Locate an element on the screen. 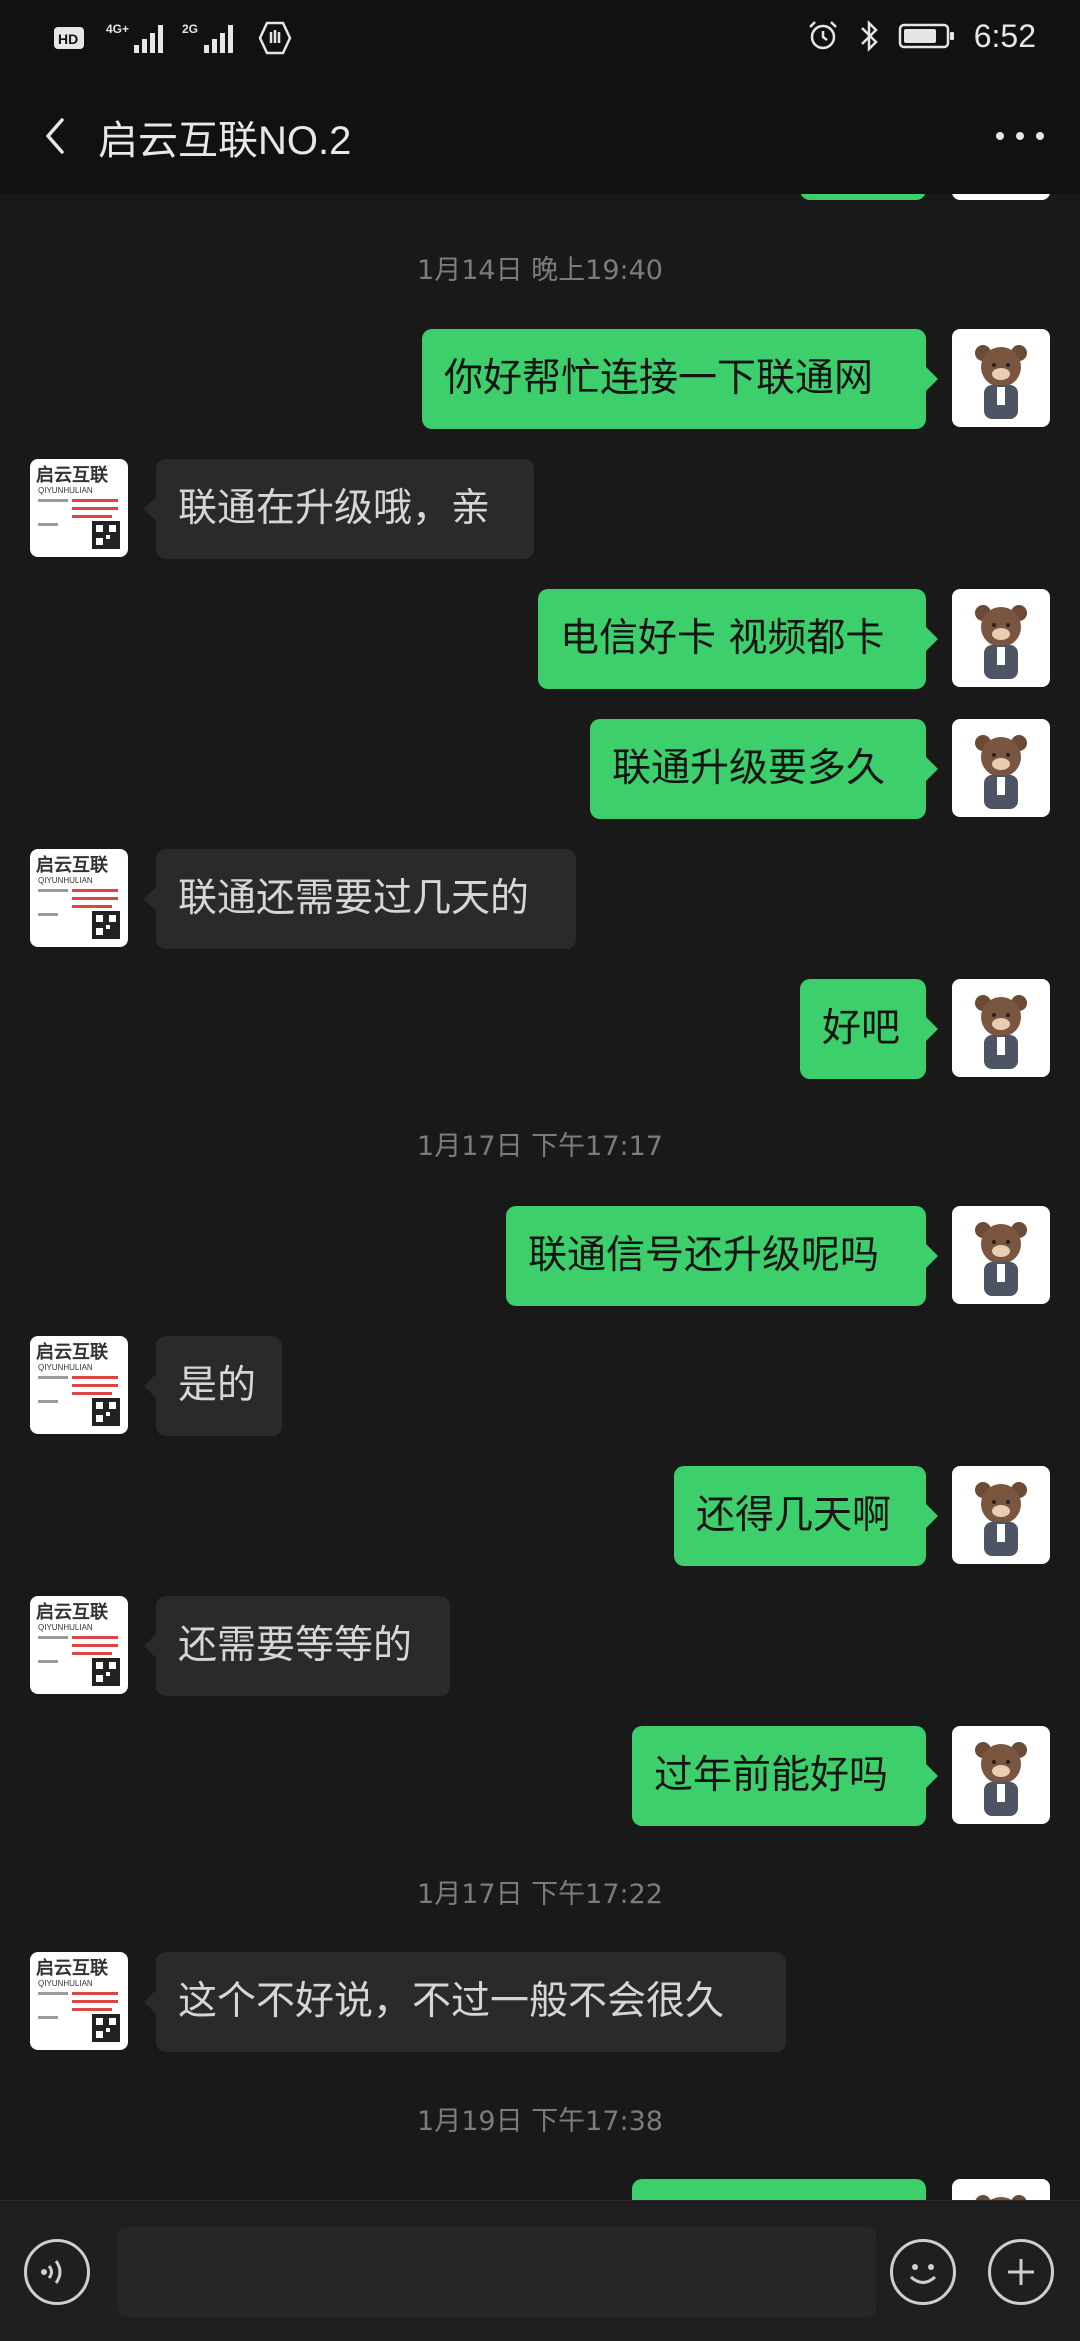 The image size is (1080, 2341). timestamp: 1月17日 下午17:22 is located at coordinates (540, 1894).